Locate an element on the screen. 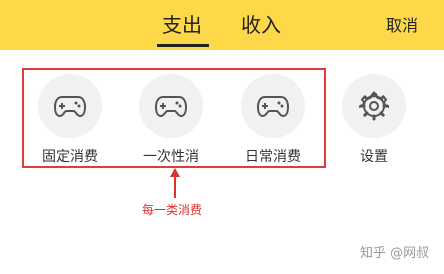 The width and height of the screenshot is (444, 274). gear-icon is located at coordinates (374, 106).